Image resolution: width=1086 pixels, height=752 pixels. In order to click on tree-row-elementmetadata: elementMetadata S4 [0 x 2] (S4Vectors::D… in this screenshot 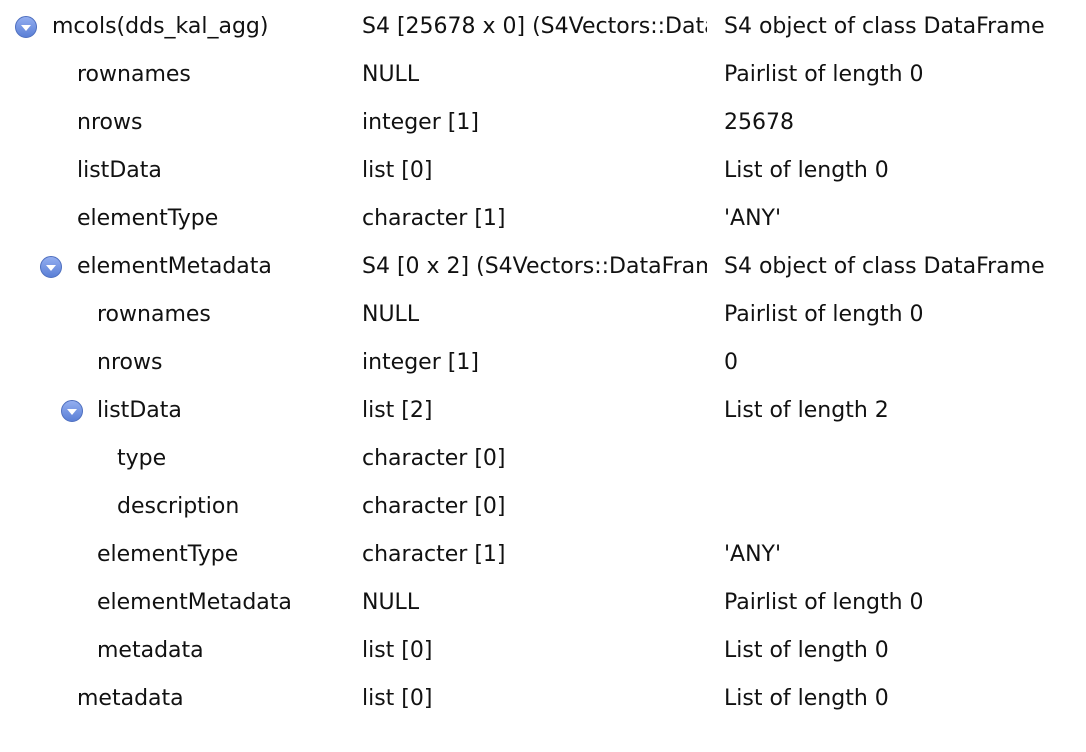, I will do `click(543, 267)`.